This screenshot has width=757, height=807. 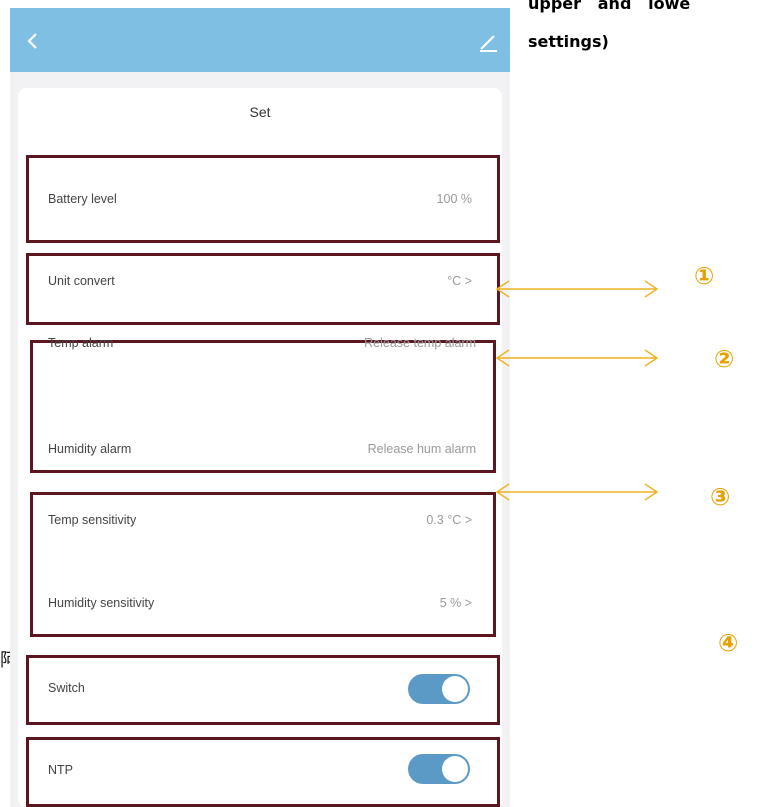 What do you see at coordinates (454, 199) in the screenshot?
I see `battery-level-value: 100 %` at bounding box center [454, 199].